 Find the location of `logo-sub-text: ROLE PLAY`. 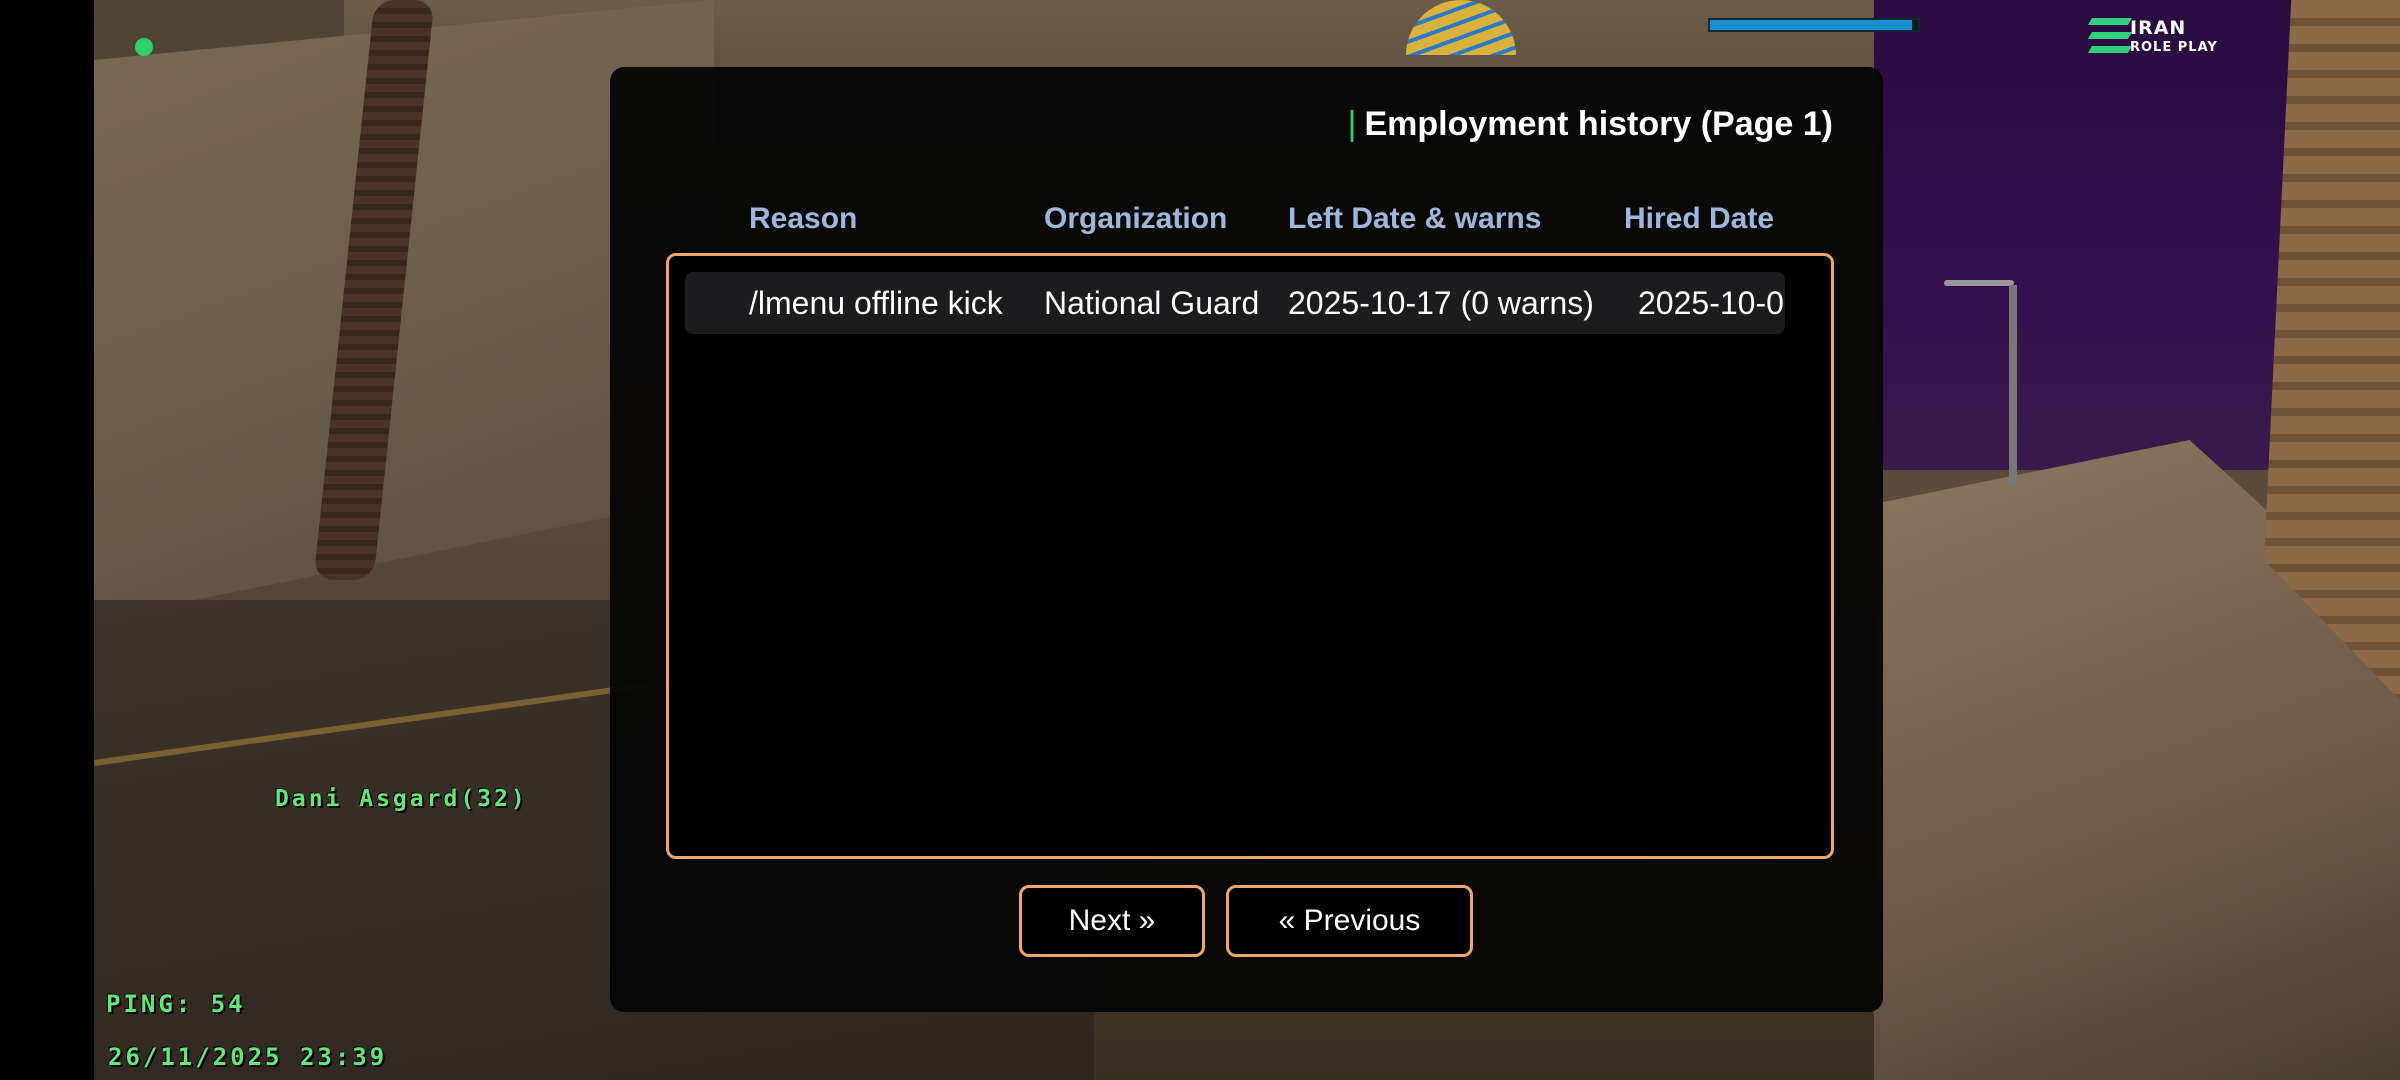

logo-sub-text: ROLE PLAY is located at coordinates (2174, 47).